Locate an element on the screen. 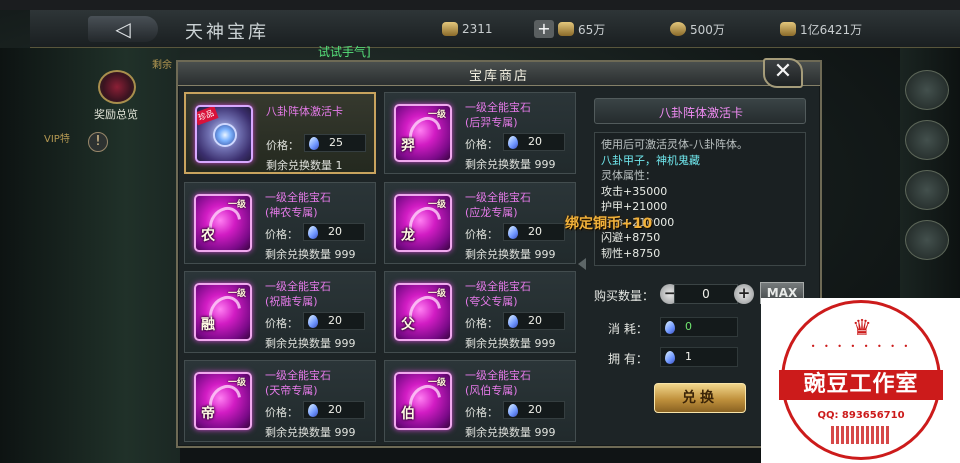  studio-watermark: ♛ • • • • • • • • 豌豆工作室 QQ: 893656710 is located at coordinates (860, 380).